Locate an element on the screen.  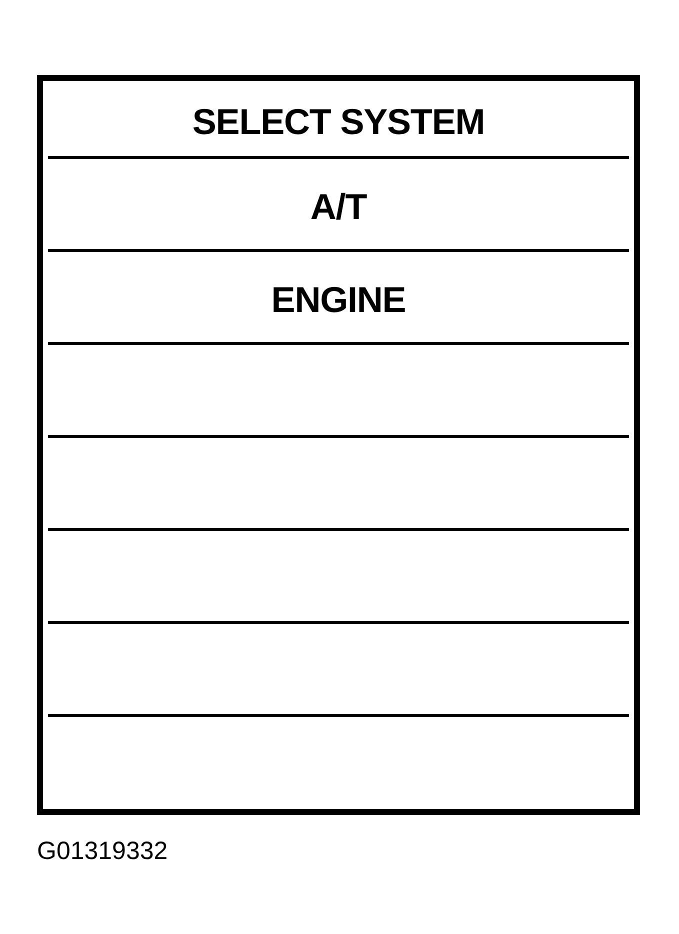
menu-item: A/T is located at coordinates (338, 204).